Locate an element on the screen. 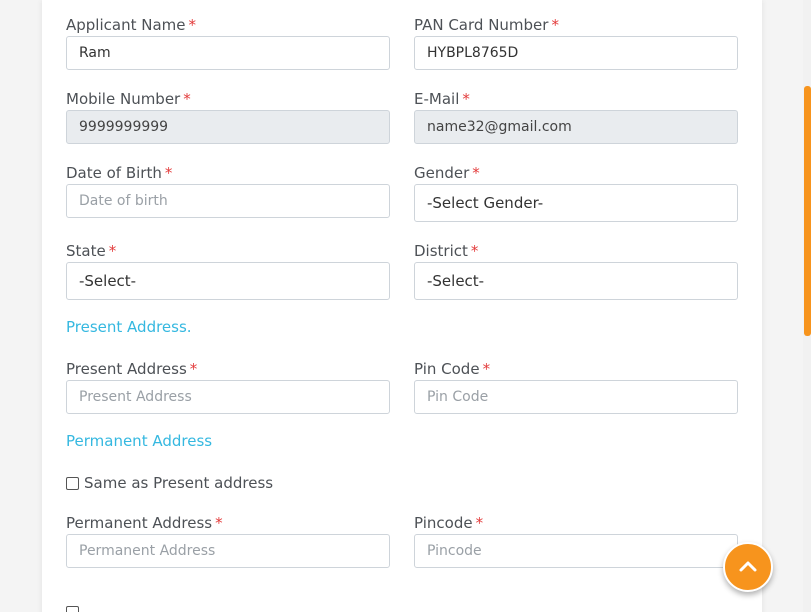 The image size is (811, 612). pin-code-field: Pin Code * is located at coordinates (576, 386).